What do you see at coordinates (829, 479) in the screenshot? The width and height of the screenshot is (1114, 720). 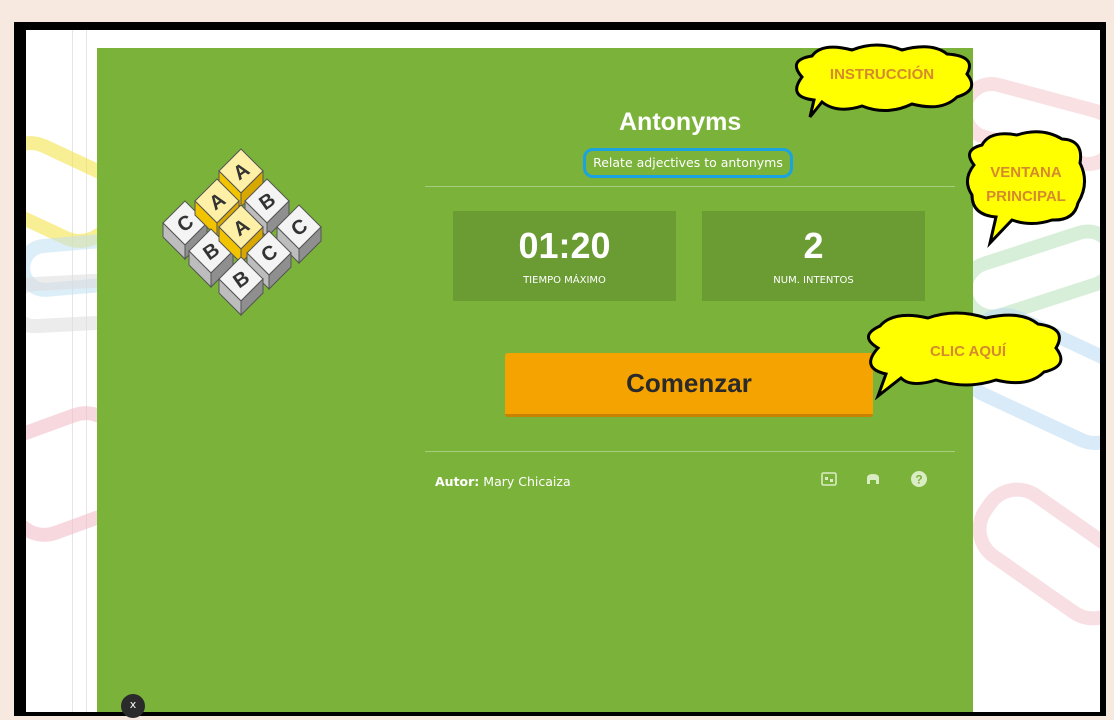 I see `fullscreen-icon` at bounding box center [829, 479].